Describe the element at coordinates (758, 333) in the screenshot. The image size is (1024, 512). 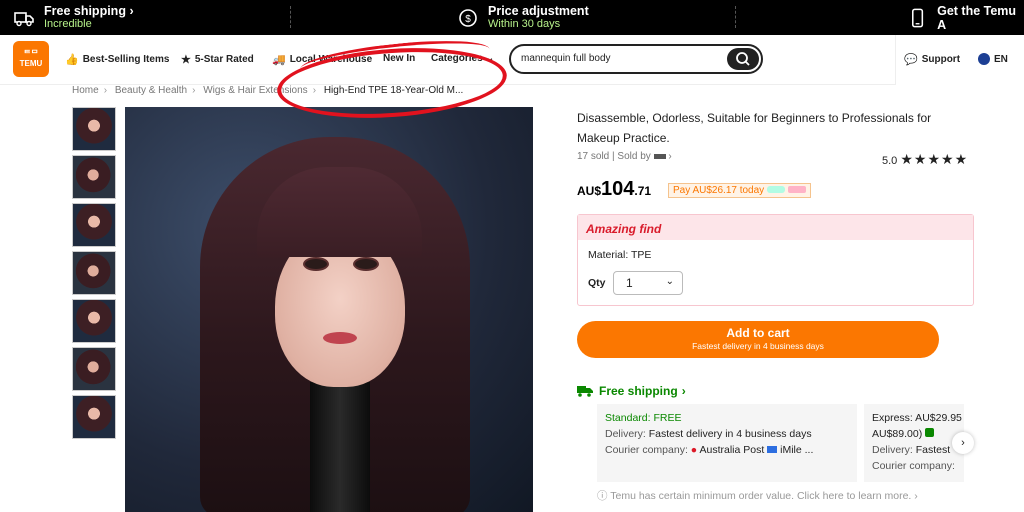
I see `add-to-cart-label: Add to cart` at that location.